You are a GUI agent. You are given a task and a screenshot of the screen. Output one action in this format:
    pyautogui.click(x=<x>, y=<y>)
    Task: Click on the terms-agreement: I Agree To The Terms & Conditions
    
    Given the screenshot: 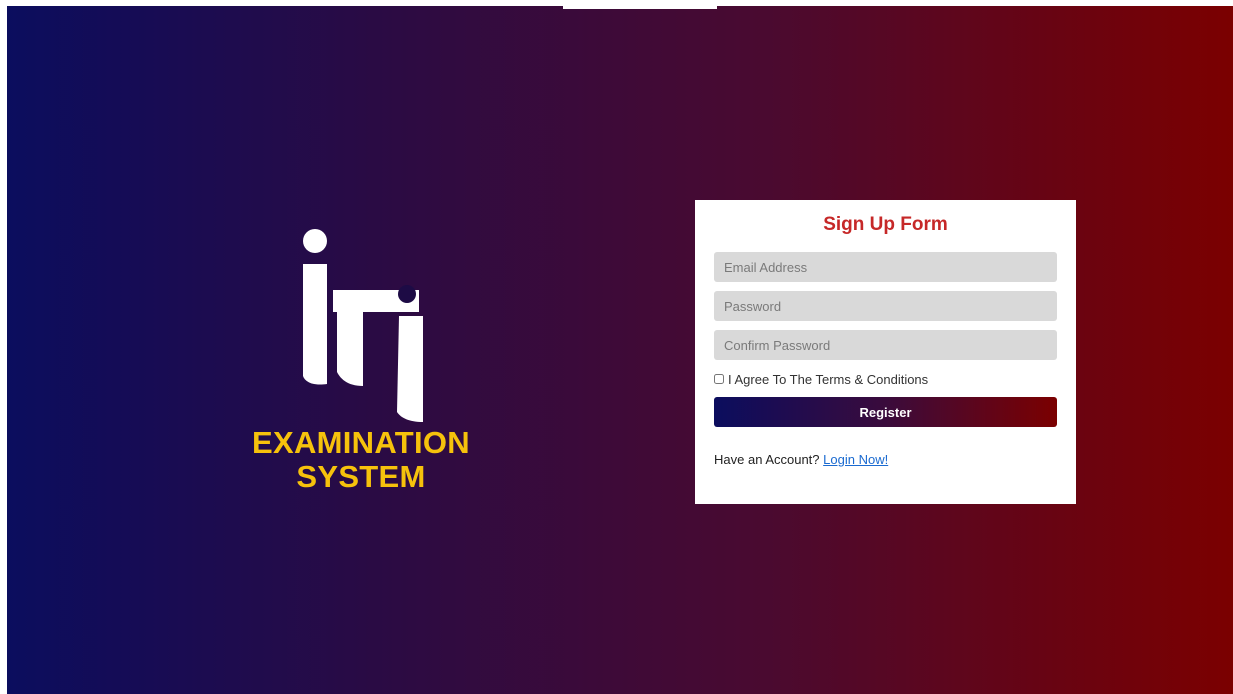 What is the action you would take?
    pyautogui.click(x=821, y=379)
    